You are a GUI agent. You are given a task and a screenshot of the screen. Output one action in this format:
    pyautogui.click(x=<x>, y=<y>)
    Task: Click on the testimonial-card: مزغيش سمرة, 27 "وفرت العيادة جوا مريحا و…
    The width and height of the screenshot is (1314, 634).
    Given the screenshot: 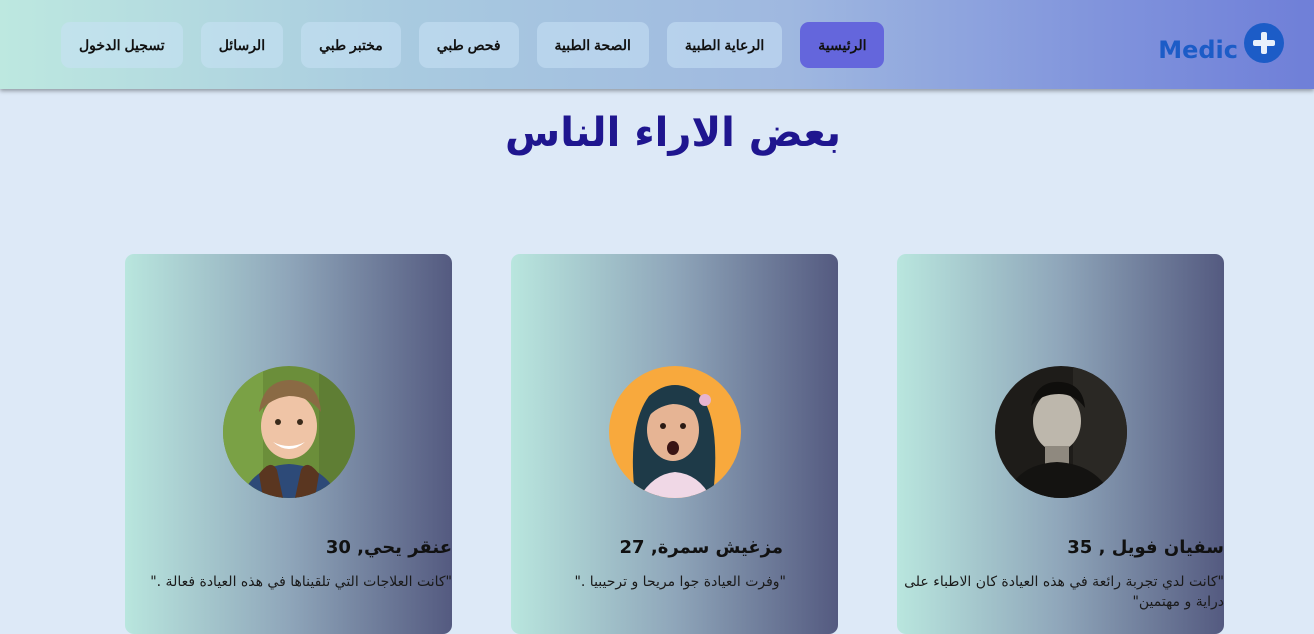 What is the action you would take?
    pyautogui.click(x=674, y=444)
    